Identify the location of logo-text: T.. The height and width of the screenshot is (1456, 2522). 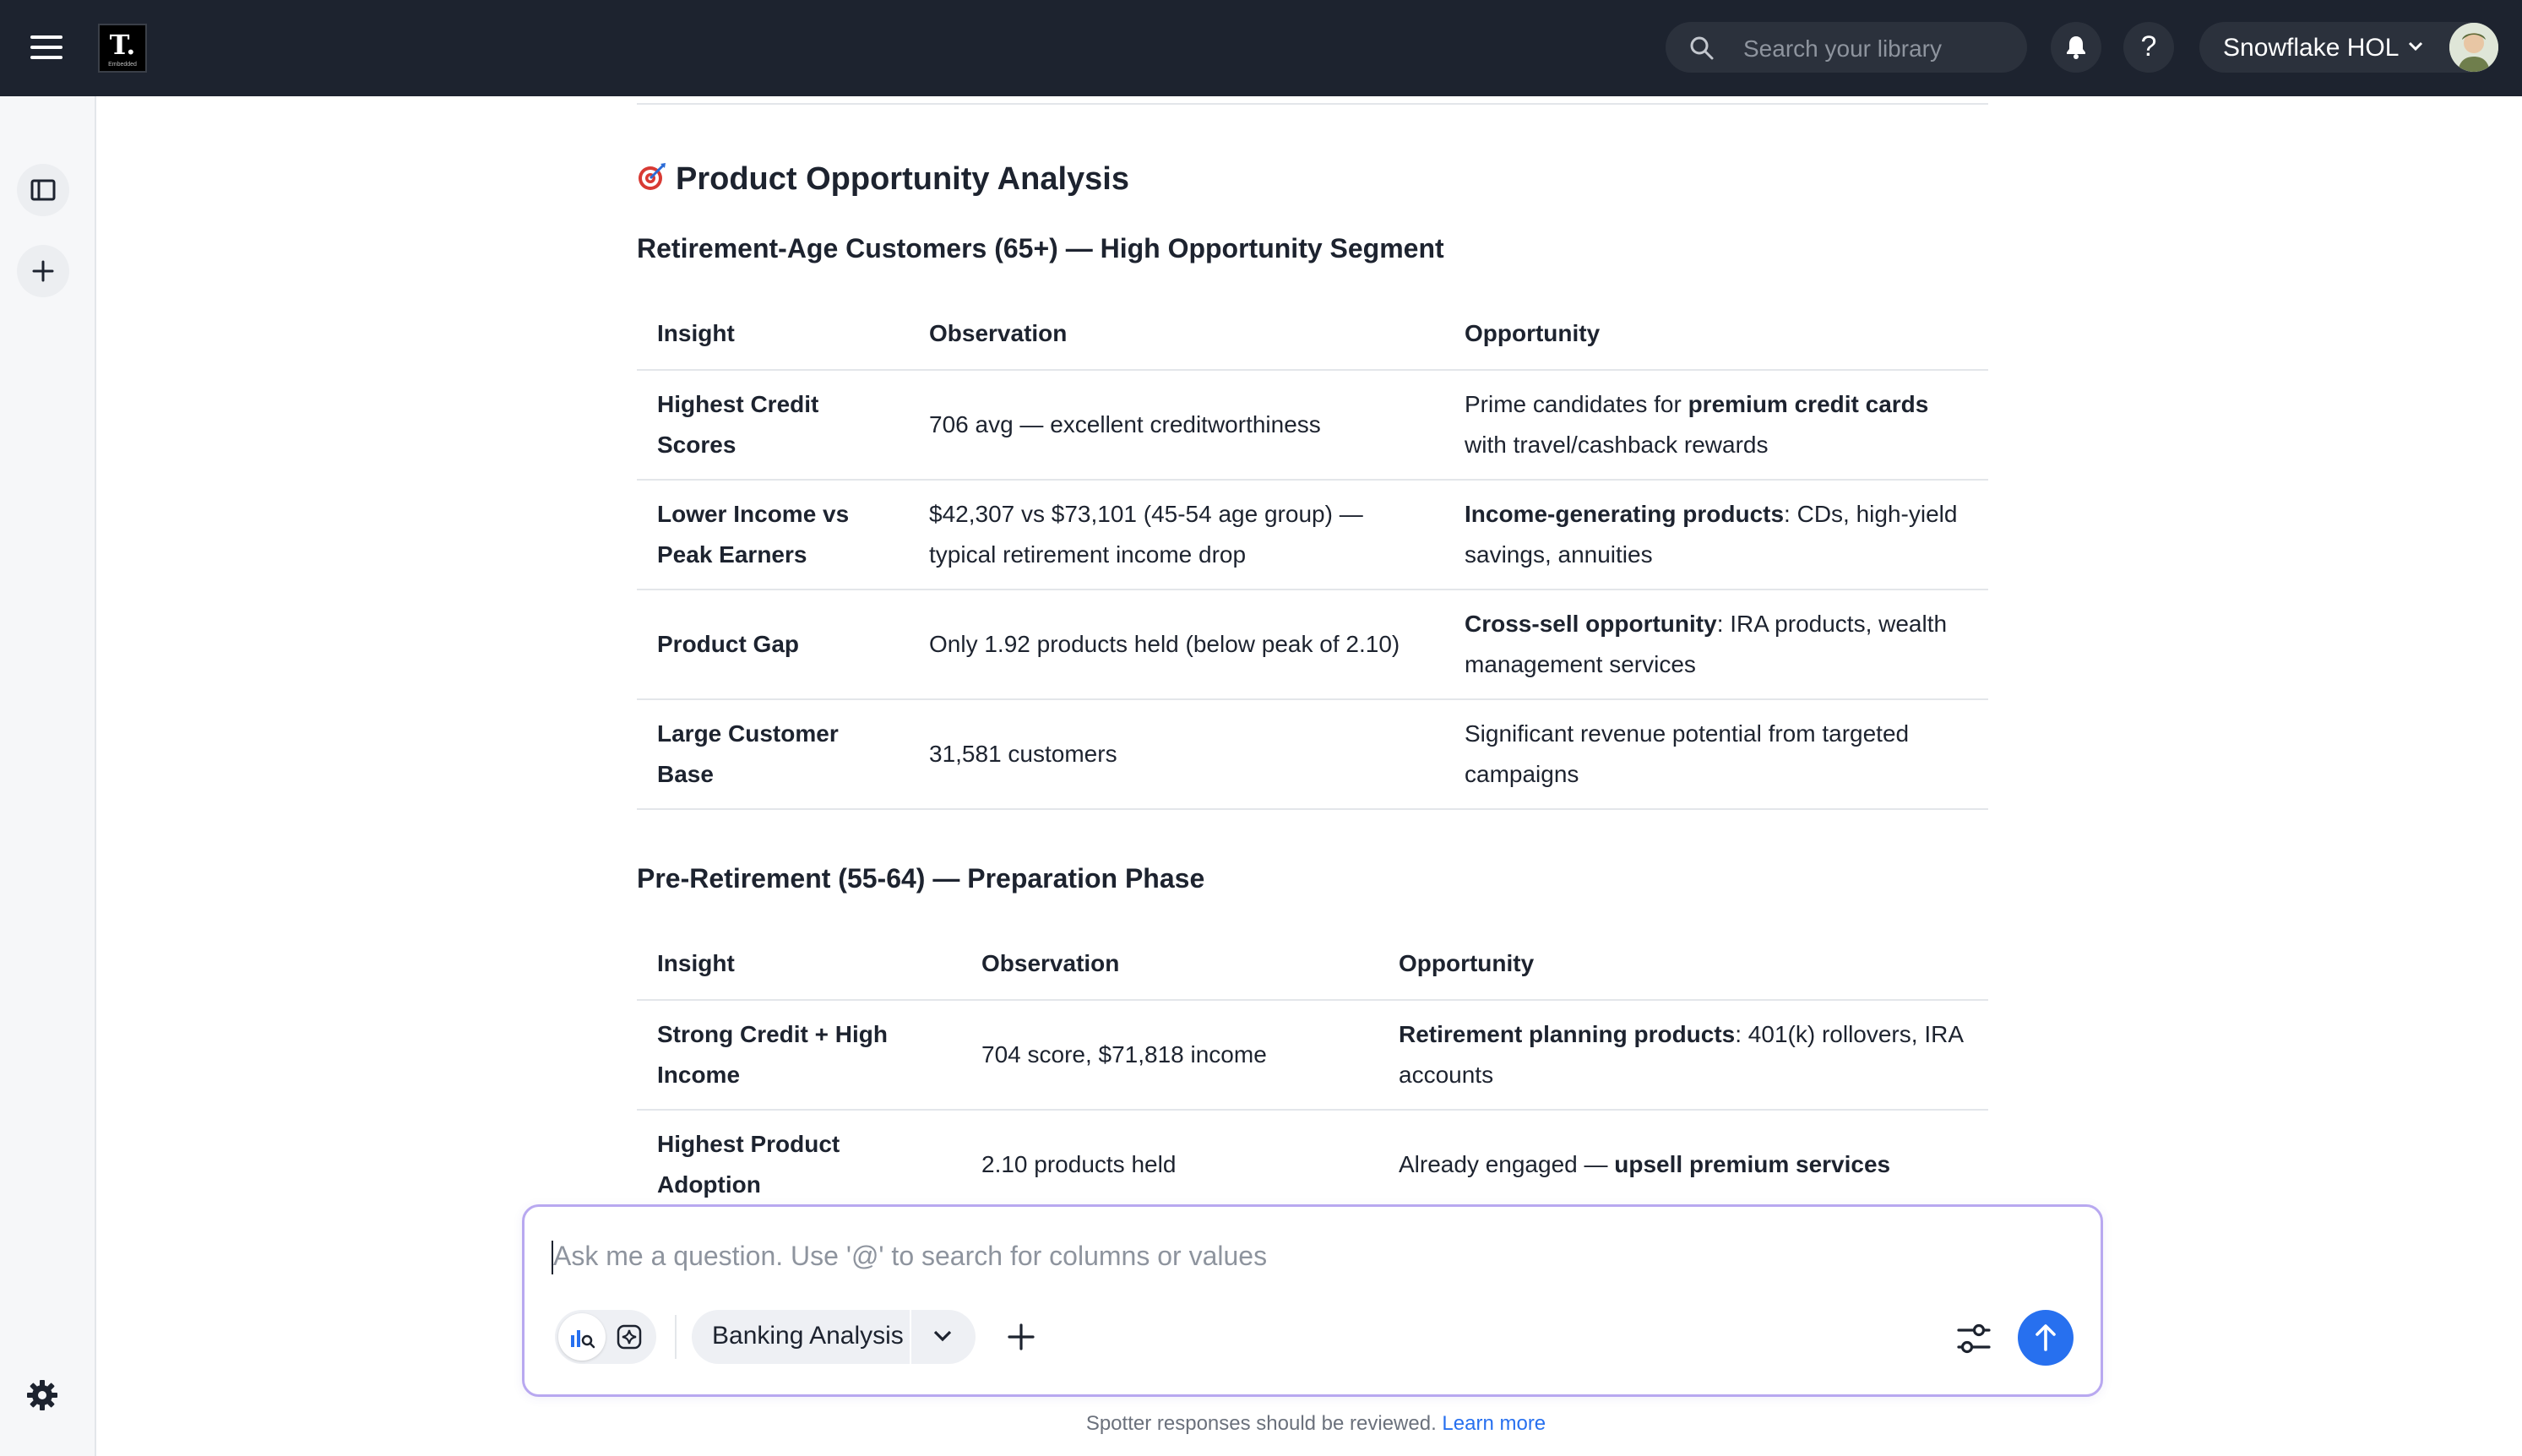
(122, 45).